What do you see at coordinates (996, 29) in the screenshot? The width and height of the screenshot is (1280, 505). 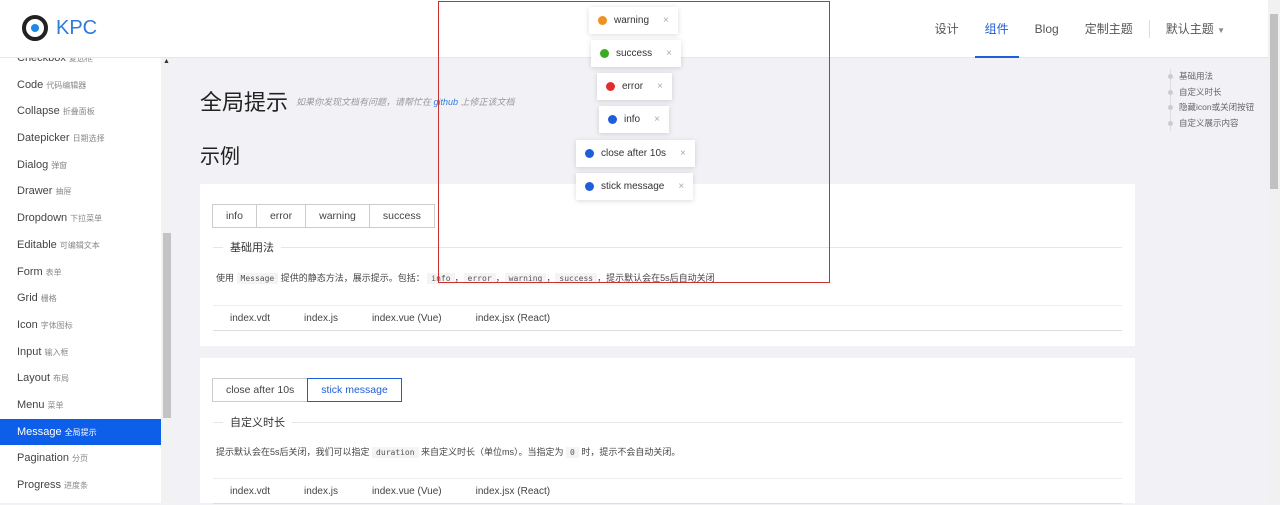 I see `nav-components: 组件` at bounding box center [996, 29].